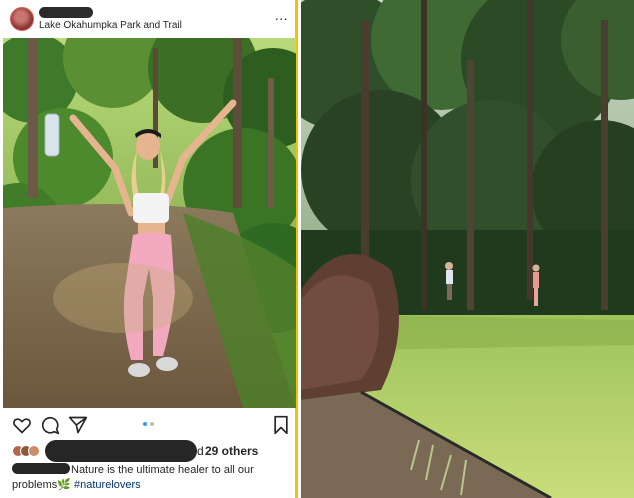  I want to click on redacted-caption-username, so click(41, 468).